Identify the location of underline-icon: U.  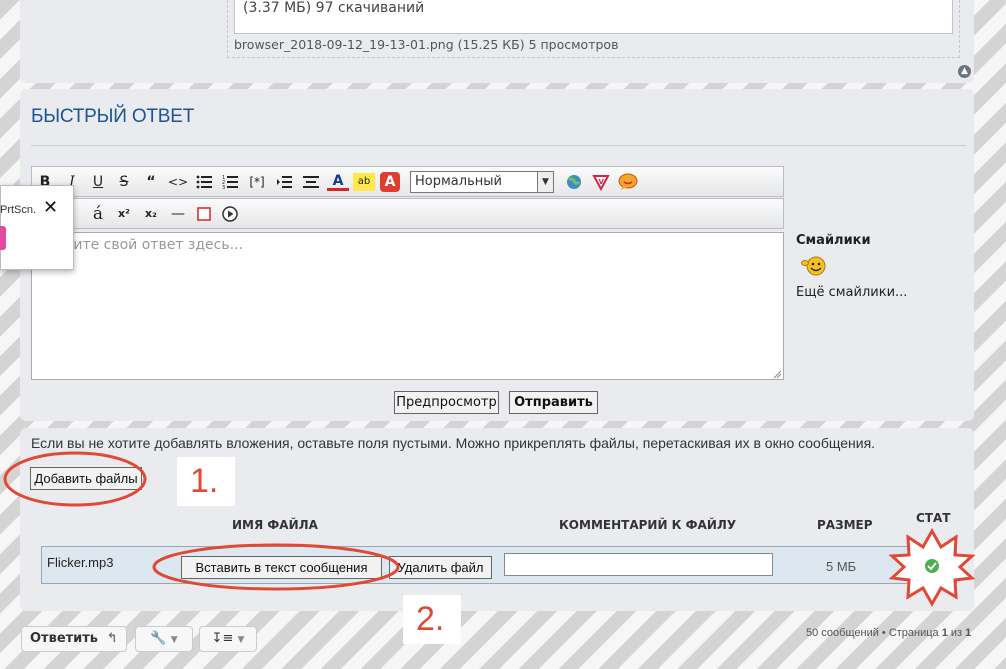
(98, 182).